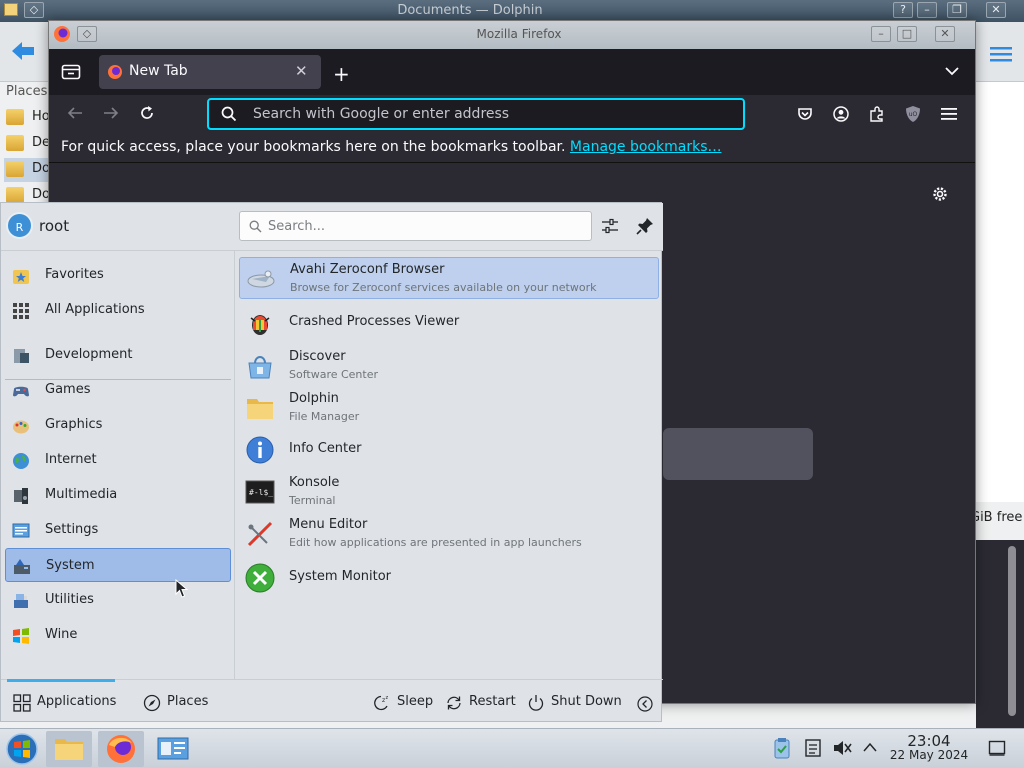 The height and width of the screenshot is (768, 1024). Describe the element at coordinates (512, 748) in the screenshot. I see `taskbar: 23:04 22 May 2024` at that location.